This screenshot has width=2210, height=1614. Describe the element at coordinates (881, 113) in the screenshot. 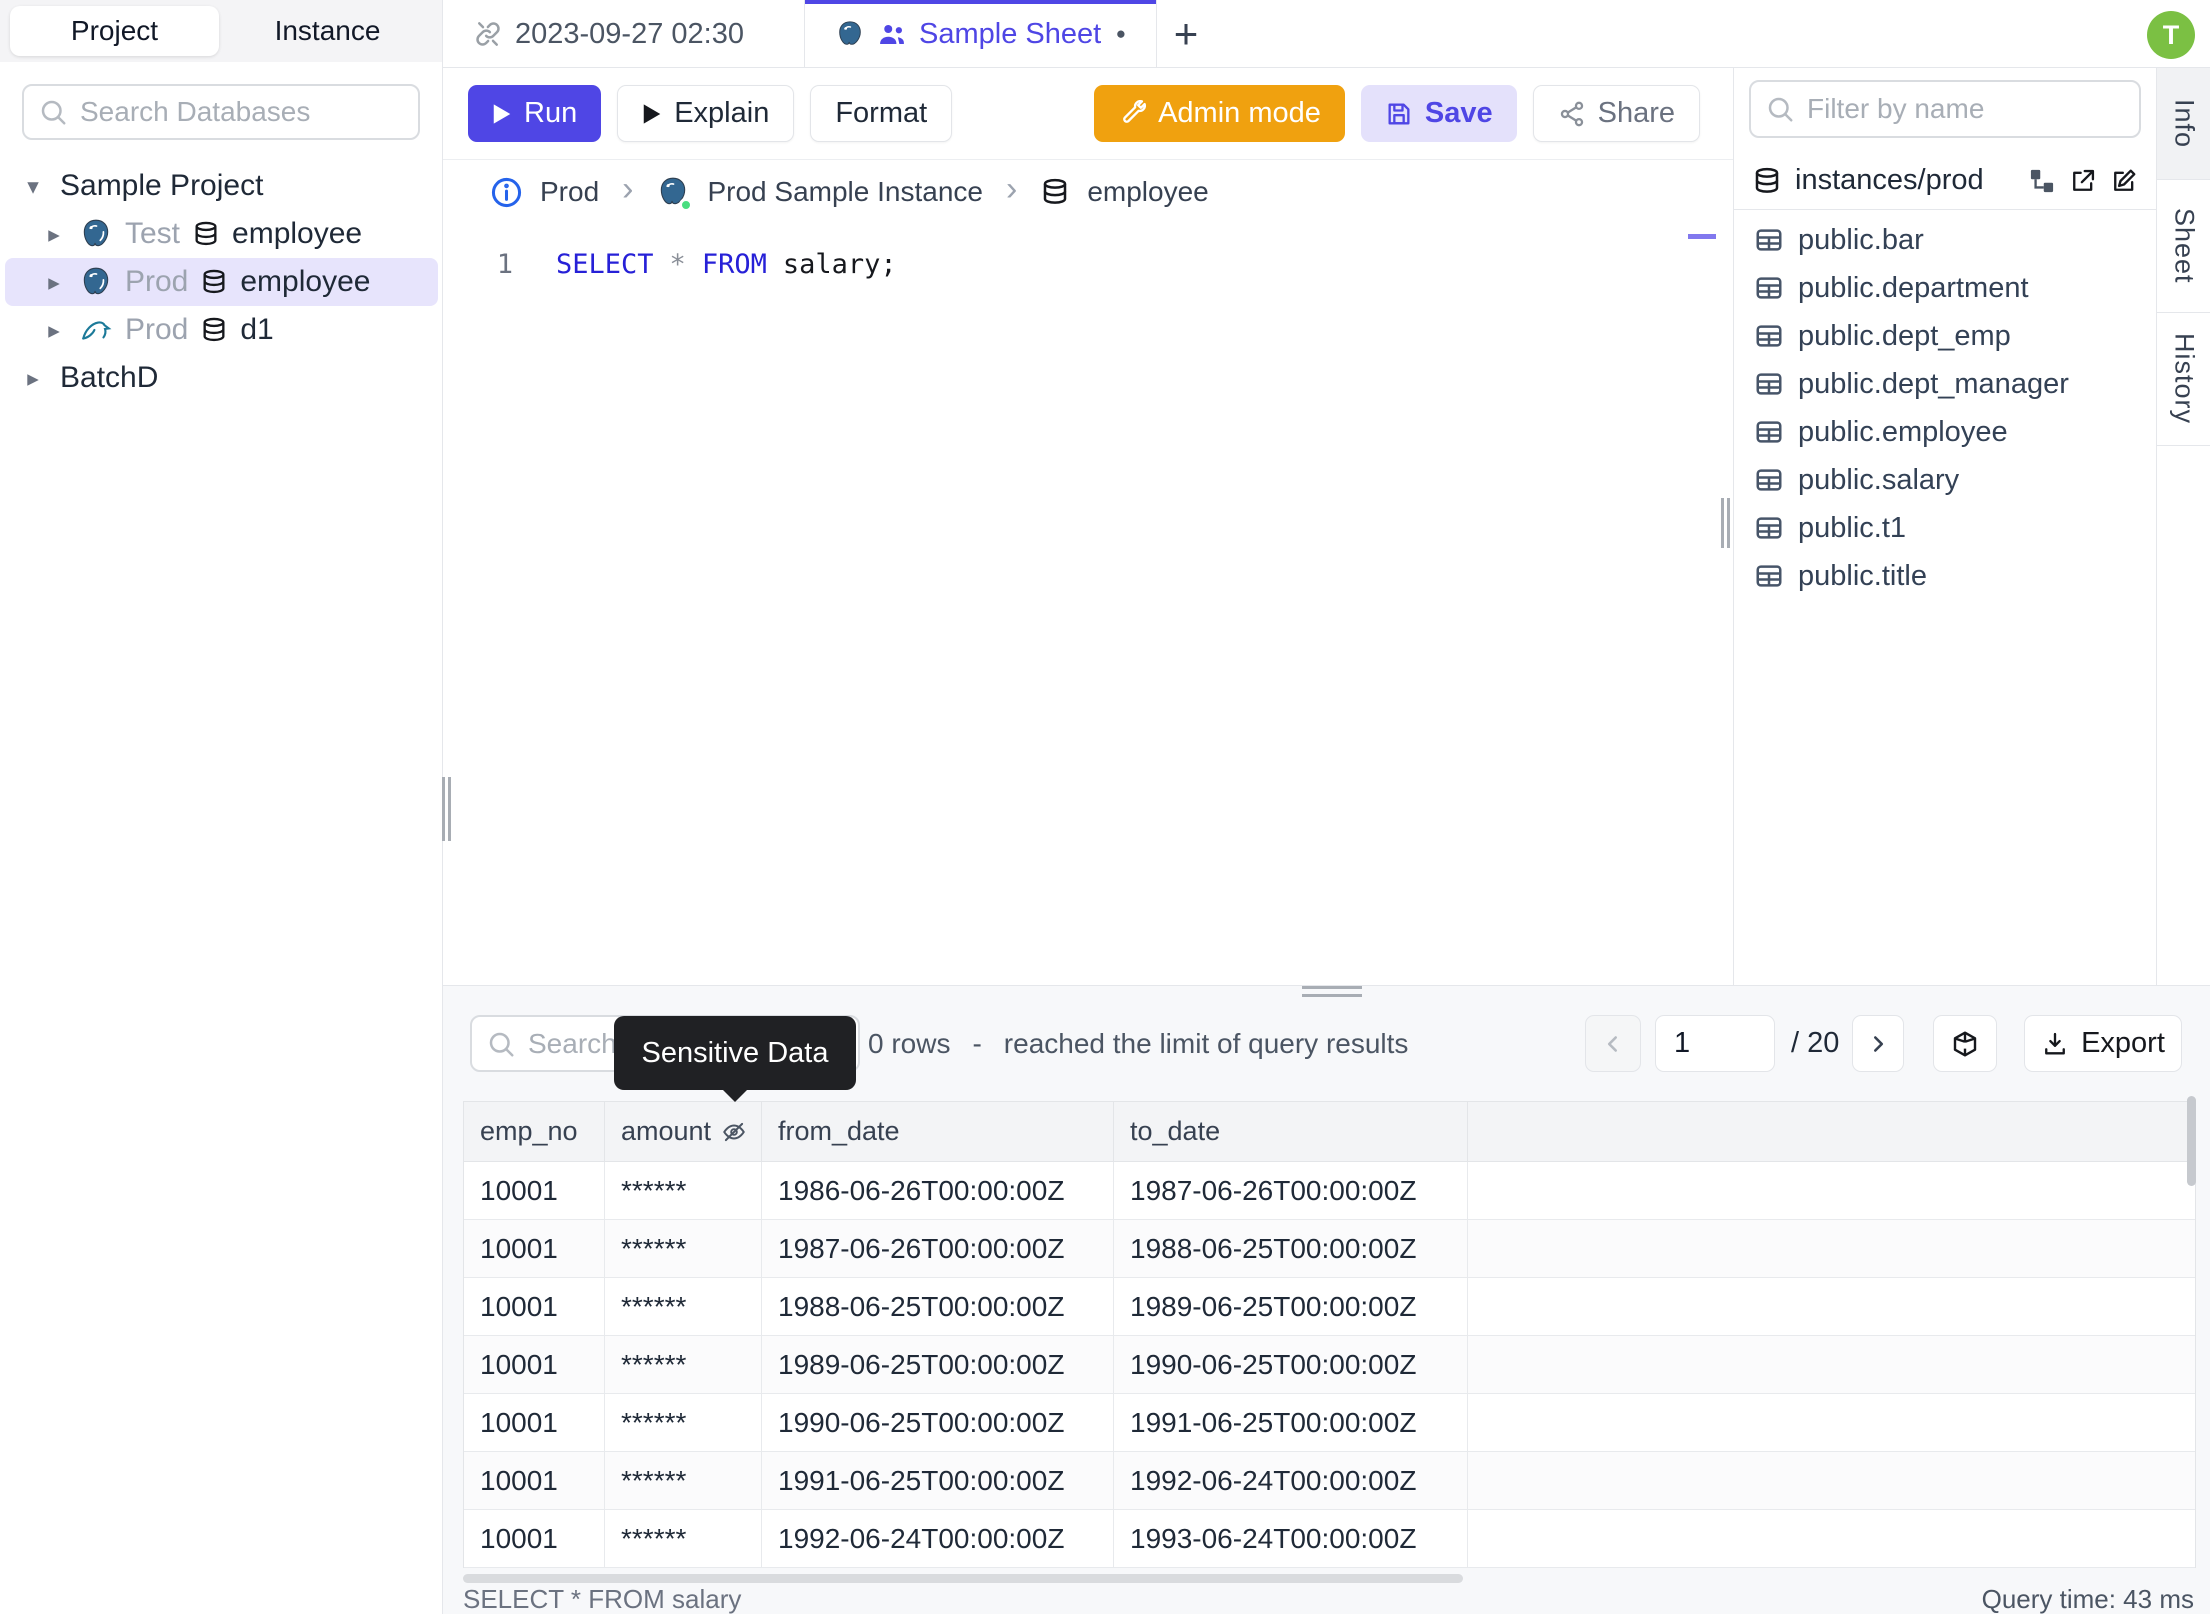

I see `format-button: Format` at that location.